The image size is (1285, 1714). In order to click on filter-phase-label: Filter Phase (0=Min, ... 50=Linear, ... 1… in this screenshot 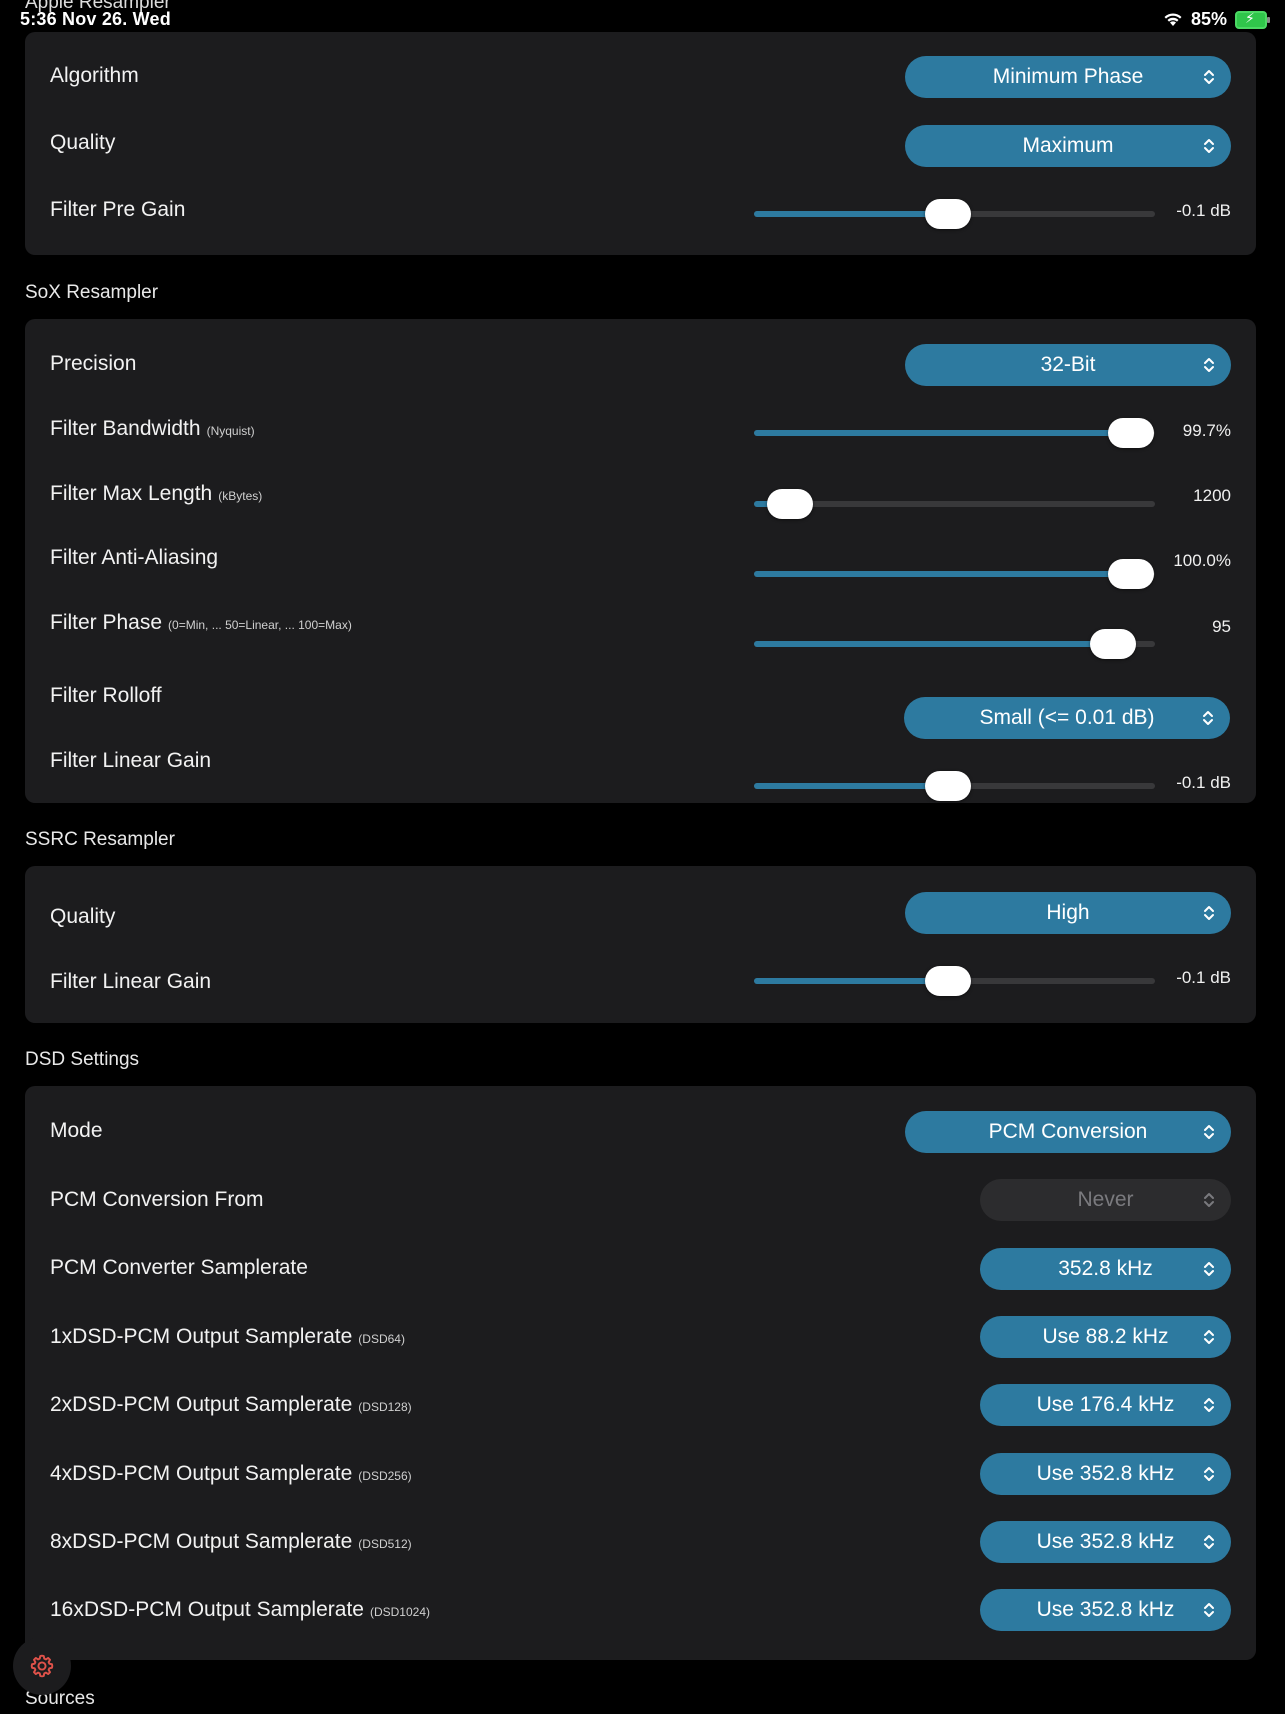, I will do `click(201, 623)`.